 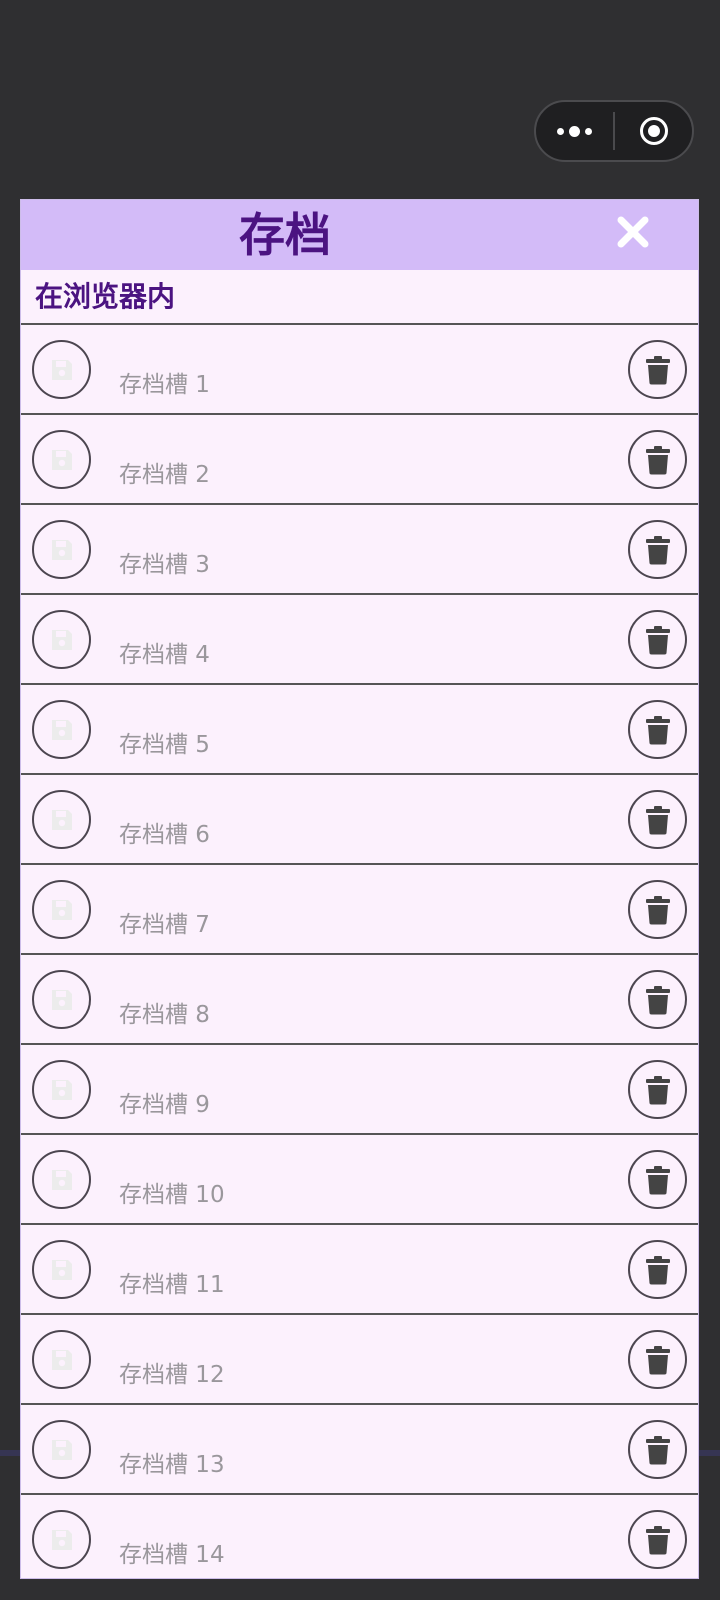 I want to click on save-slot-row-8: 存档槽 8, so click(x=359, y=1000).